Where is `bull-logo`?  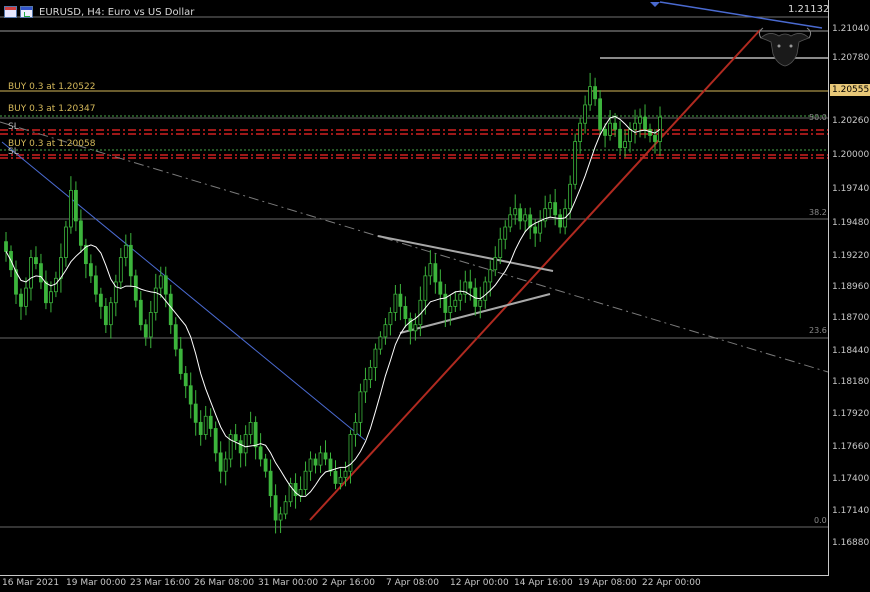
bull-logo is located at coordinates (785, 47).